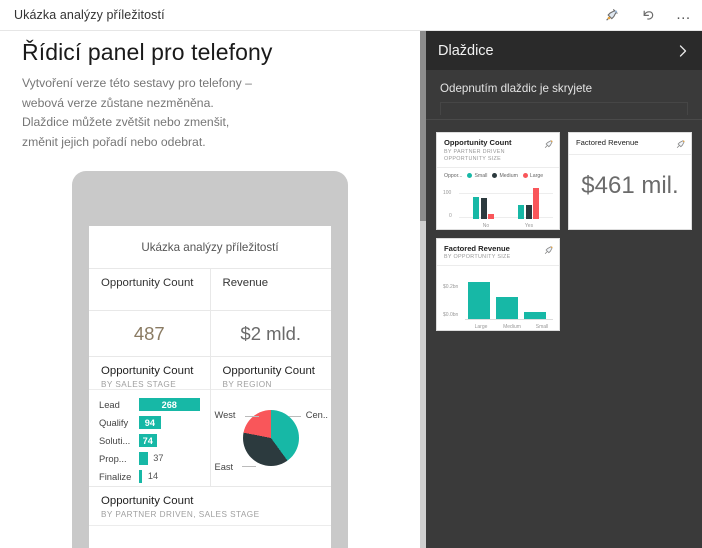 The width and height of the screenshot is (702, 548). Describe the element at coordinates (109, 404) in the screenshot. I see `bar-label: Lead` at that location.